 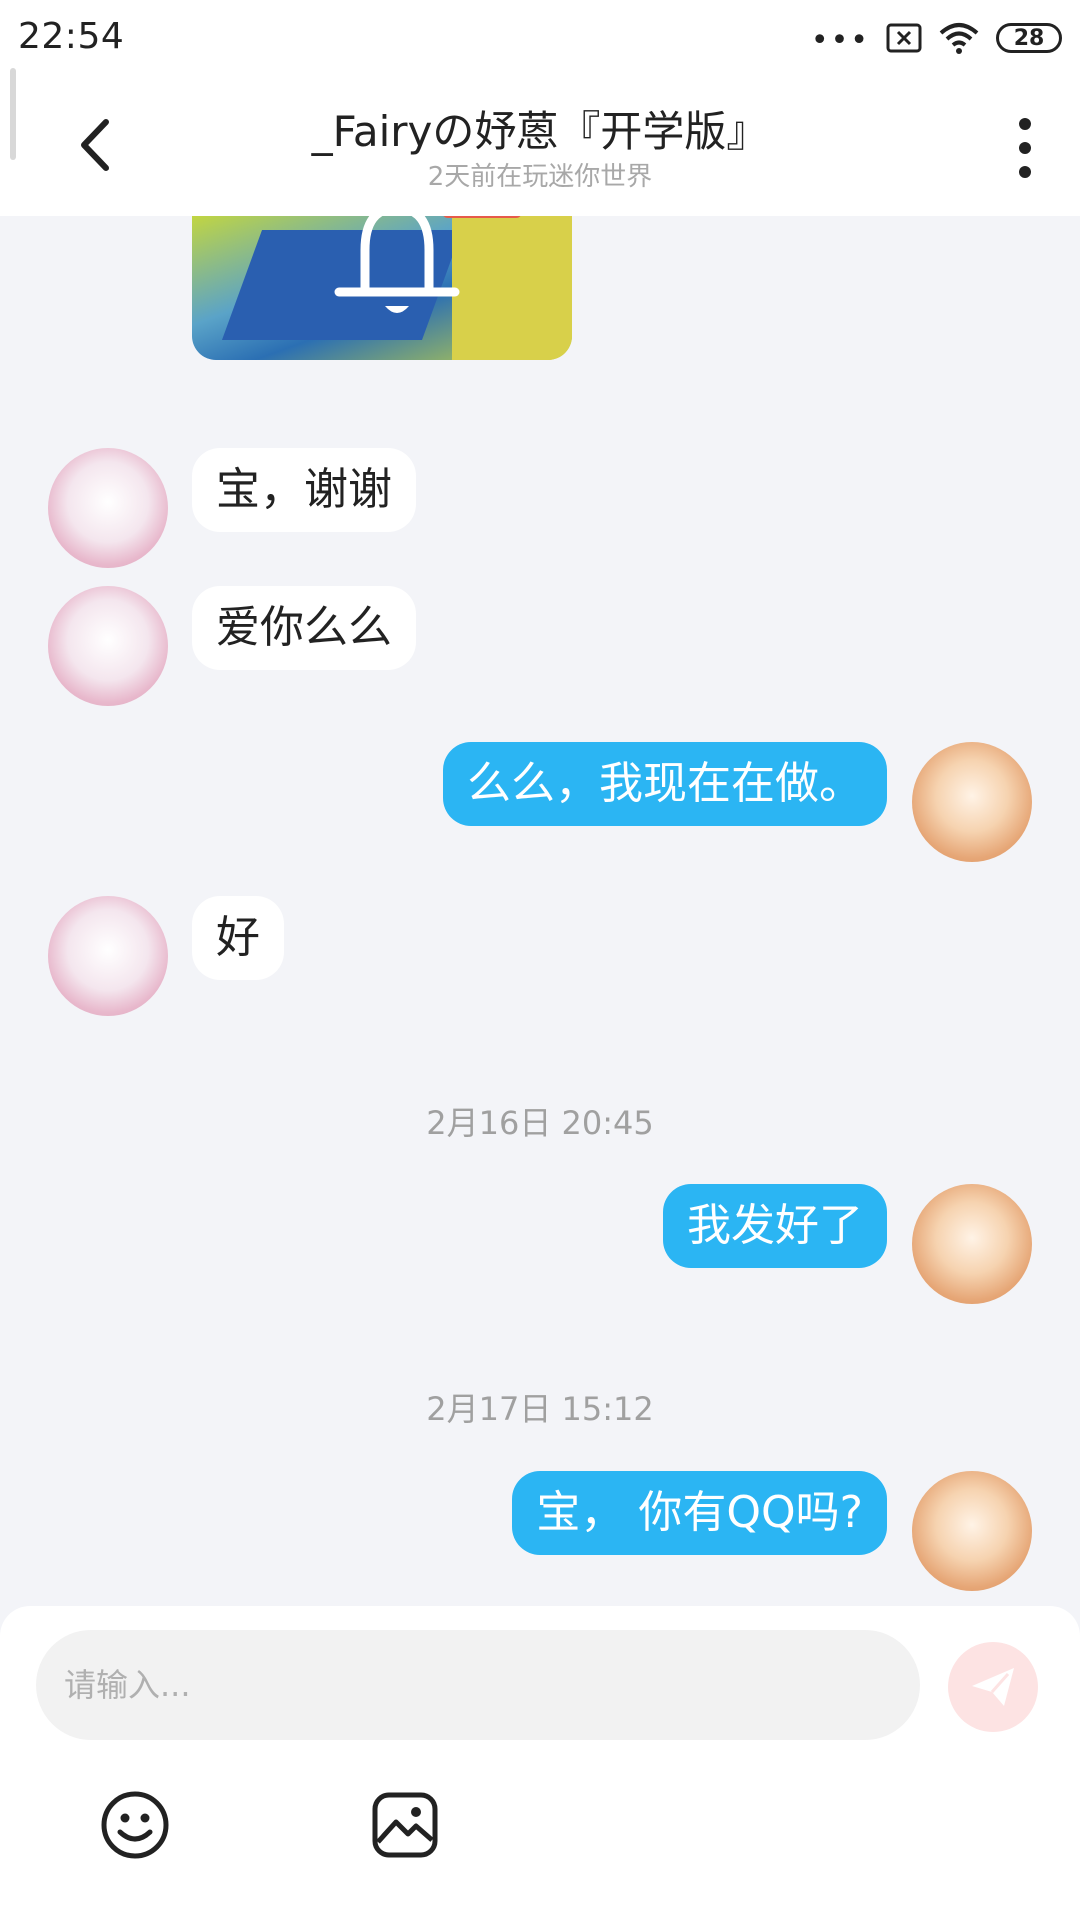 I want to click on battery-indicator: 28, so click(x=1029, y=38).